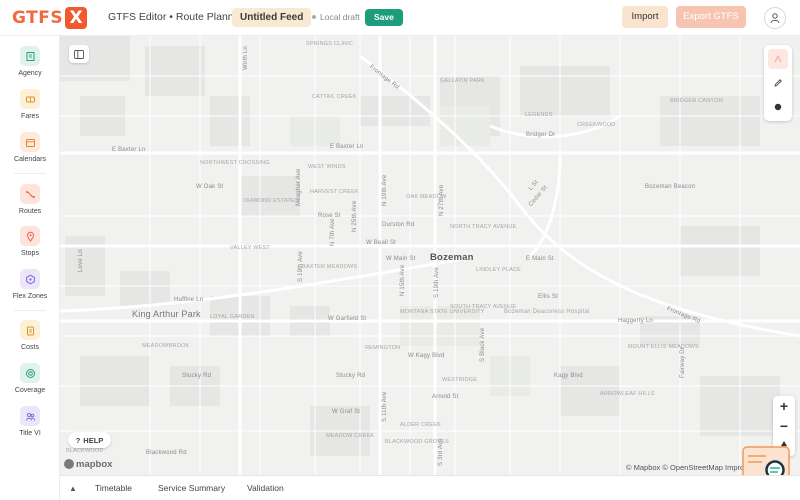  I want to click on panel-toggle-button, so click(79, 54).